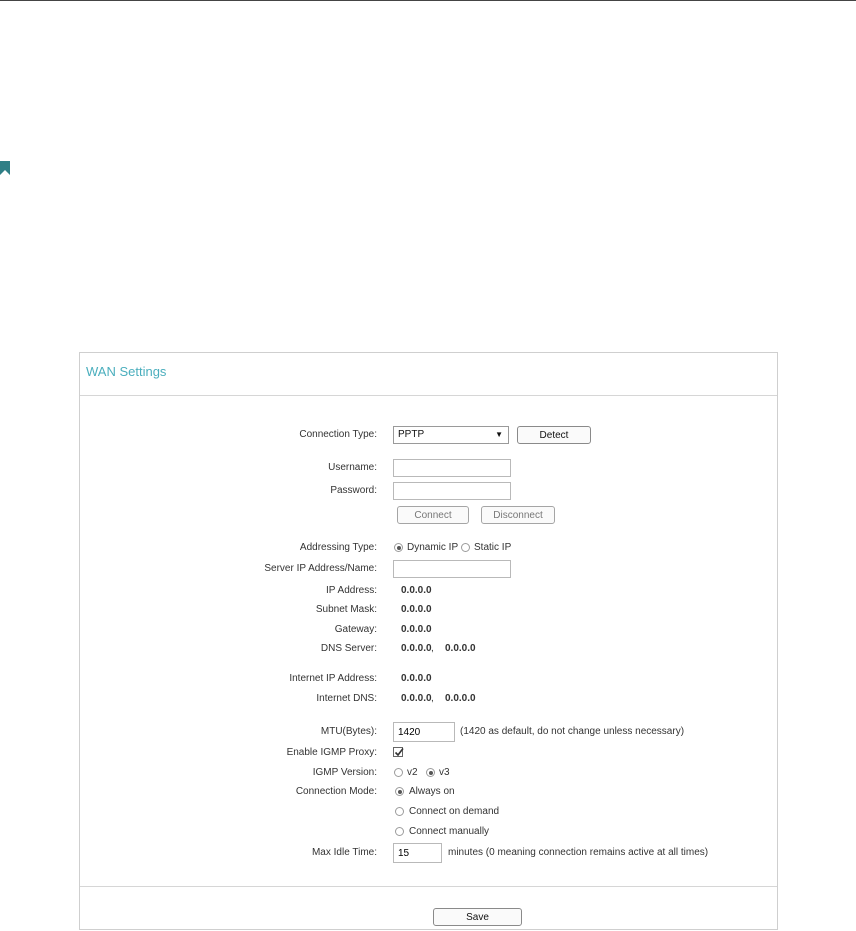  What do you see at coordinates (411, 434) in the screenshot?
I see `connection-type-value: PPTP` at bounding box center [411, 434].